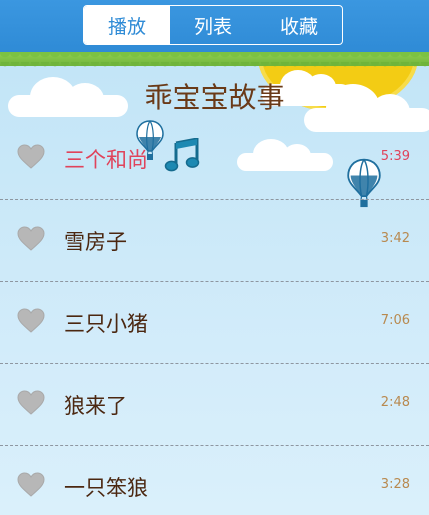 The image size is (429, 515). Describe the element at coordinates (395, 402) in the screenshot. I see `story-duration: 2:48` at that location.